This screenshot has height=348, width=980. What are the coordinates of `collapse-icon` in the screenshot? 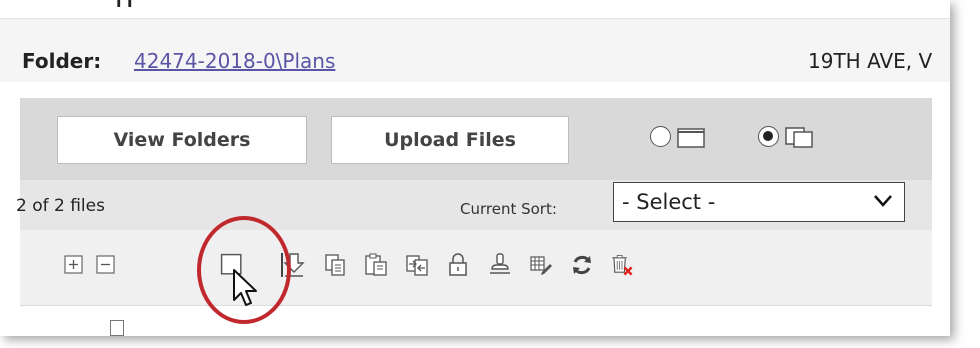 It's located at (106, 265).